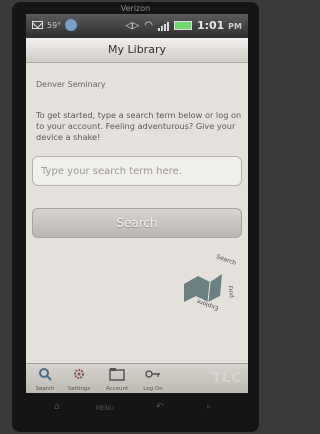 Image resolution: width=320 pixels, height=434 pixels. What do you see at coordinates (71, 25) in the screenshot?
I see `weather-icon` at bounding box center [71, 25].